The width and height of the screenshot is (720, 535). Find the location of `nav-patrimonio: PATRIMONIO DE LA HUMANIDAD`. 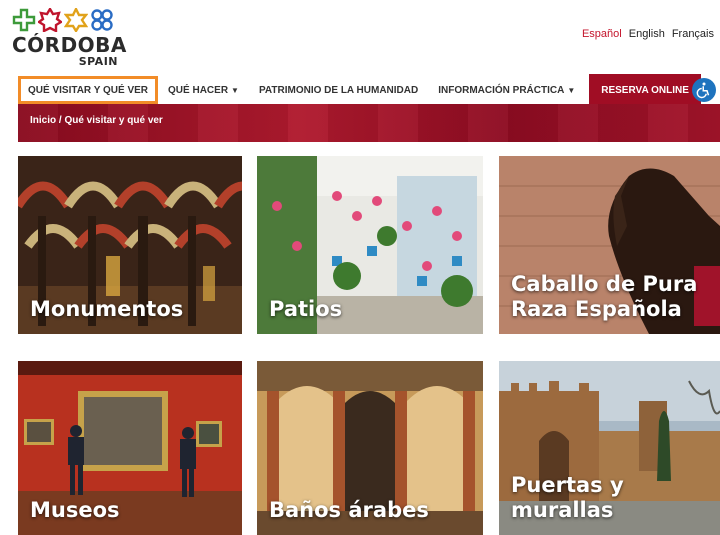

nav-patrimonio: PATRIMONIO DE LA HUMANIDAD is located at coordinates (338, 90).